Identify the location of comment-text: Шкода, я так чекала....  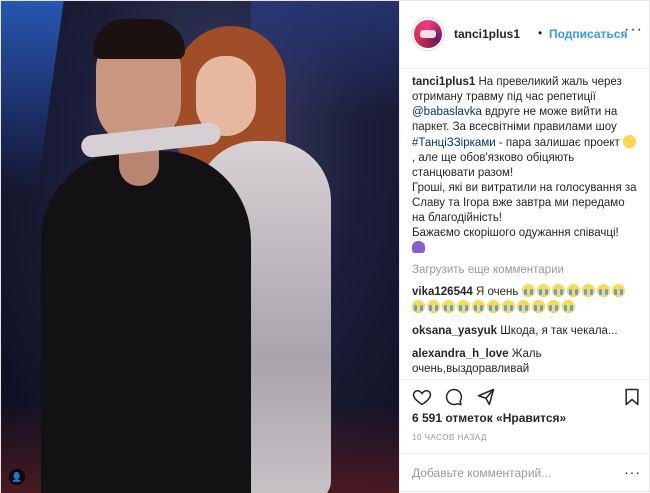
(557, 331).